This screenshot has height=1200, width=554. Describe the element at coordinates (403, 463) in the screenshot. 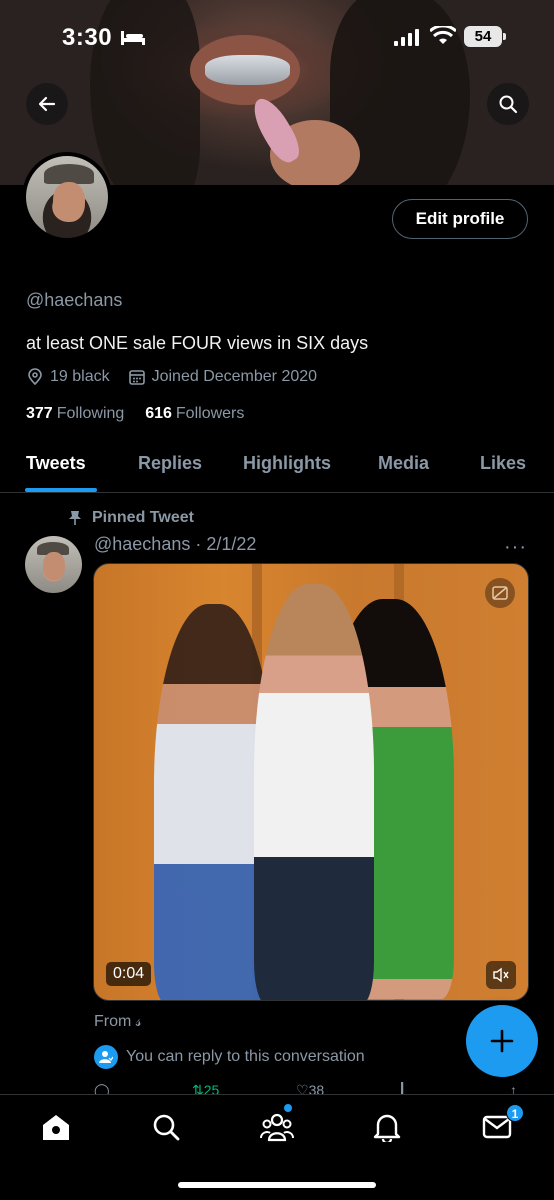

I see `tab-media: Media` at that location.